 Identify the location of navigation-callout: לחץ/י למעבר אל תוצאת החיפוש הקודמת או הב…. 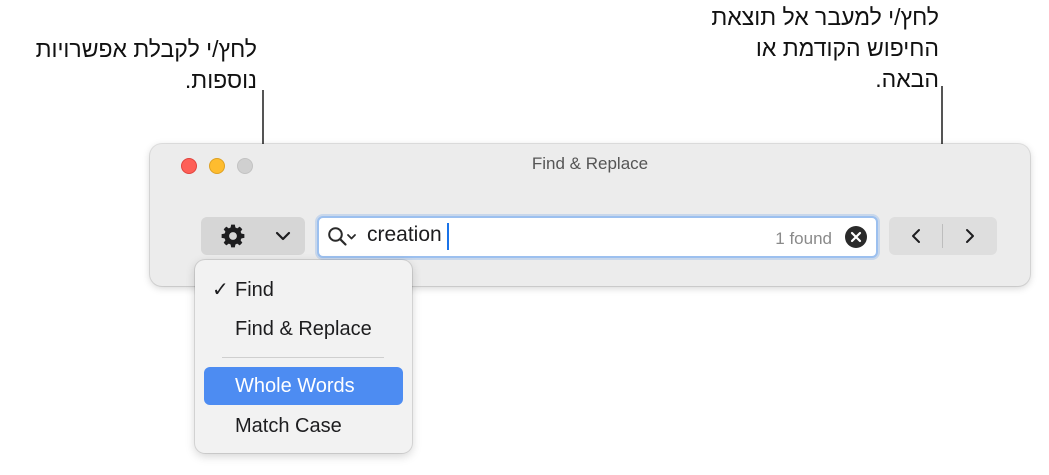
(825, 48).